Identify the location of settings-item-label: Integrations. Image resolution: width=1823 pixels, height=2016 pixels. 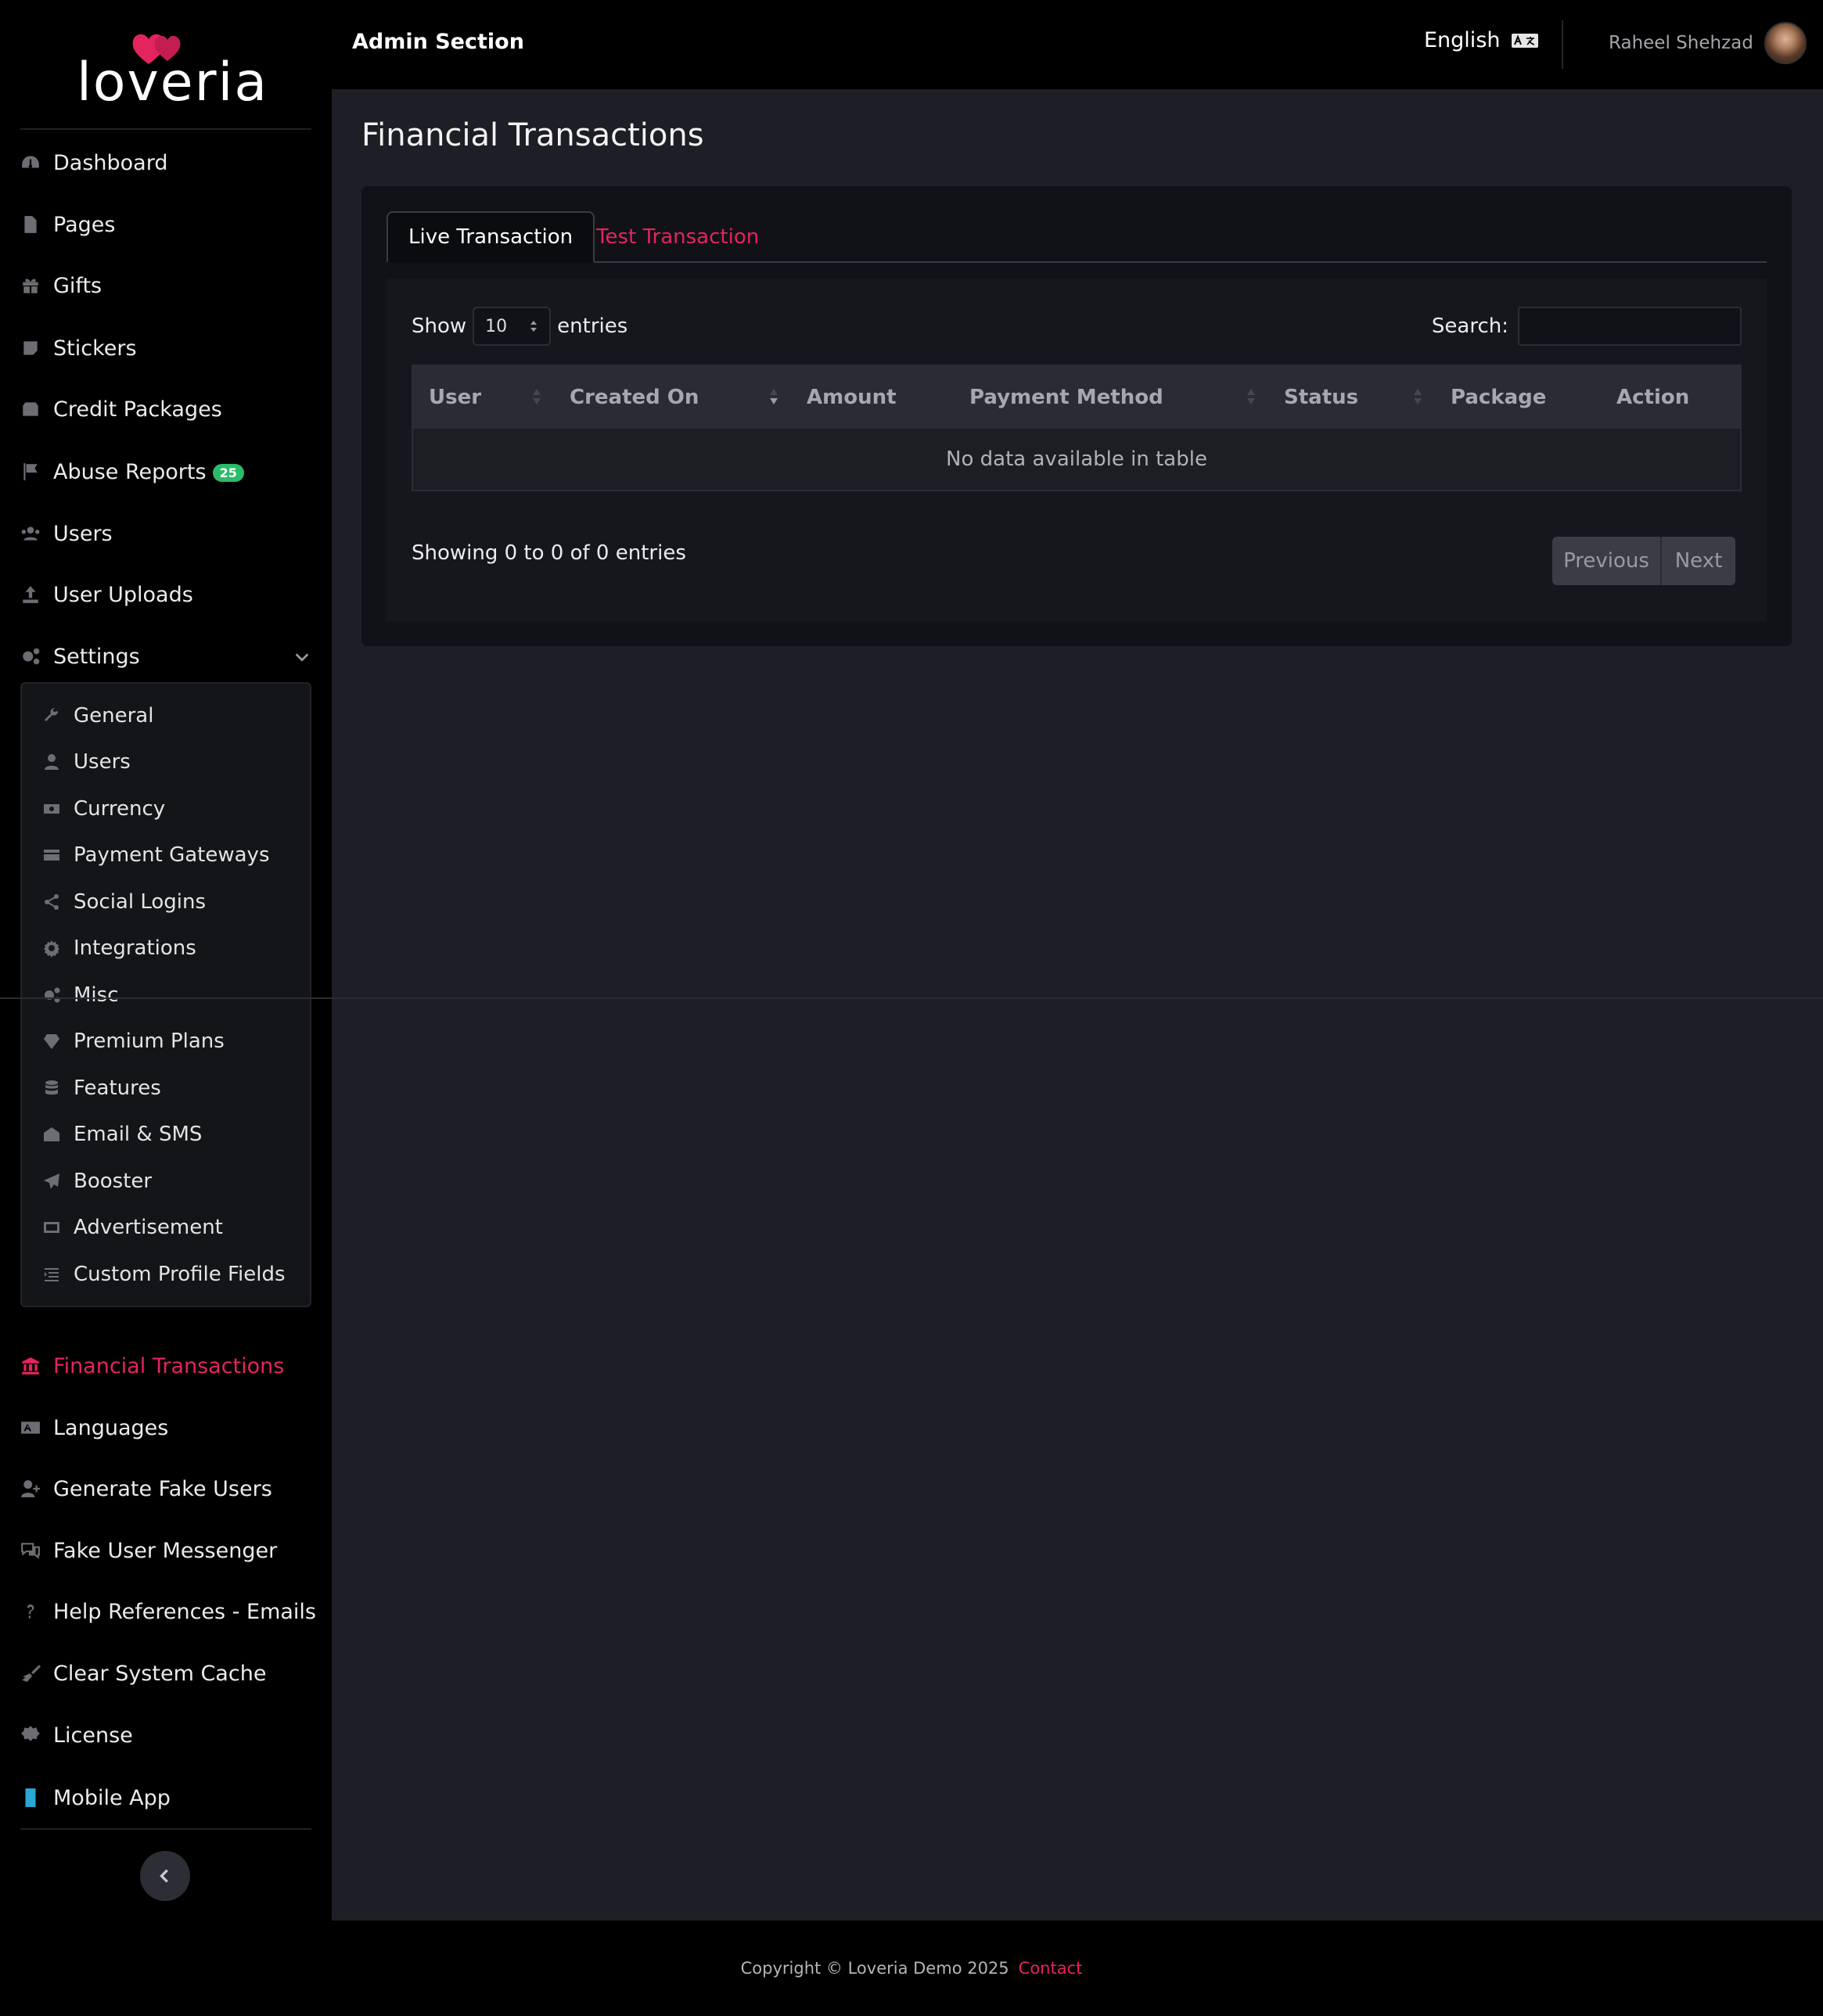
(135, 948).